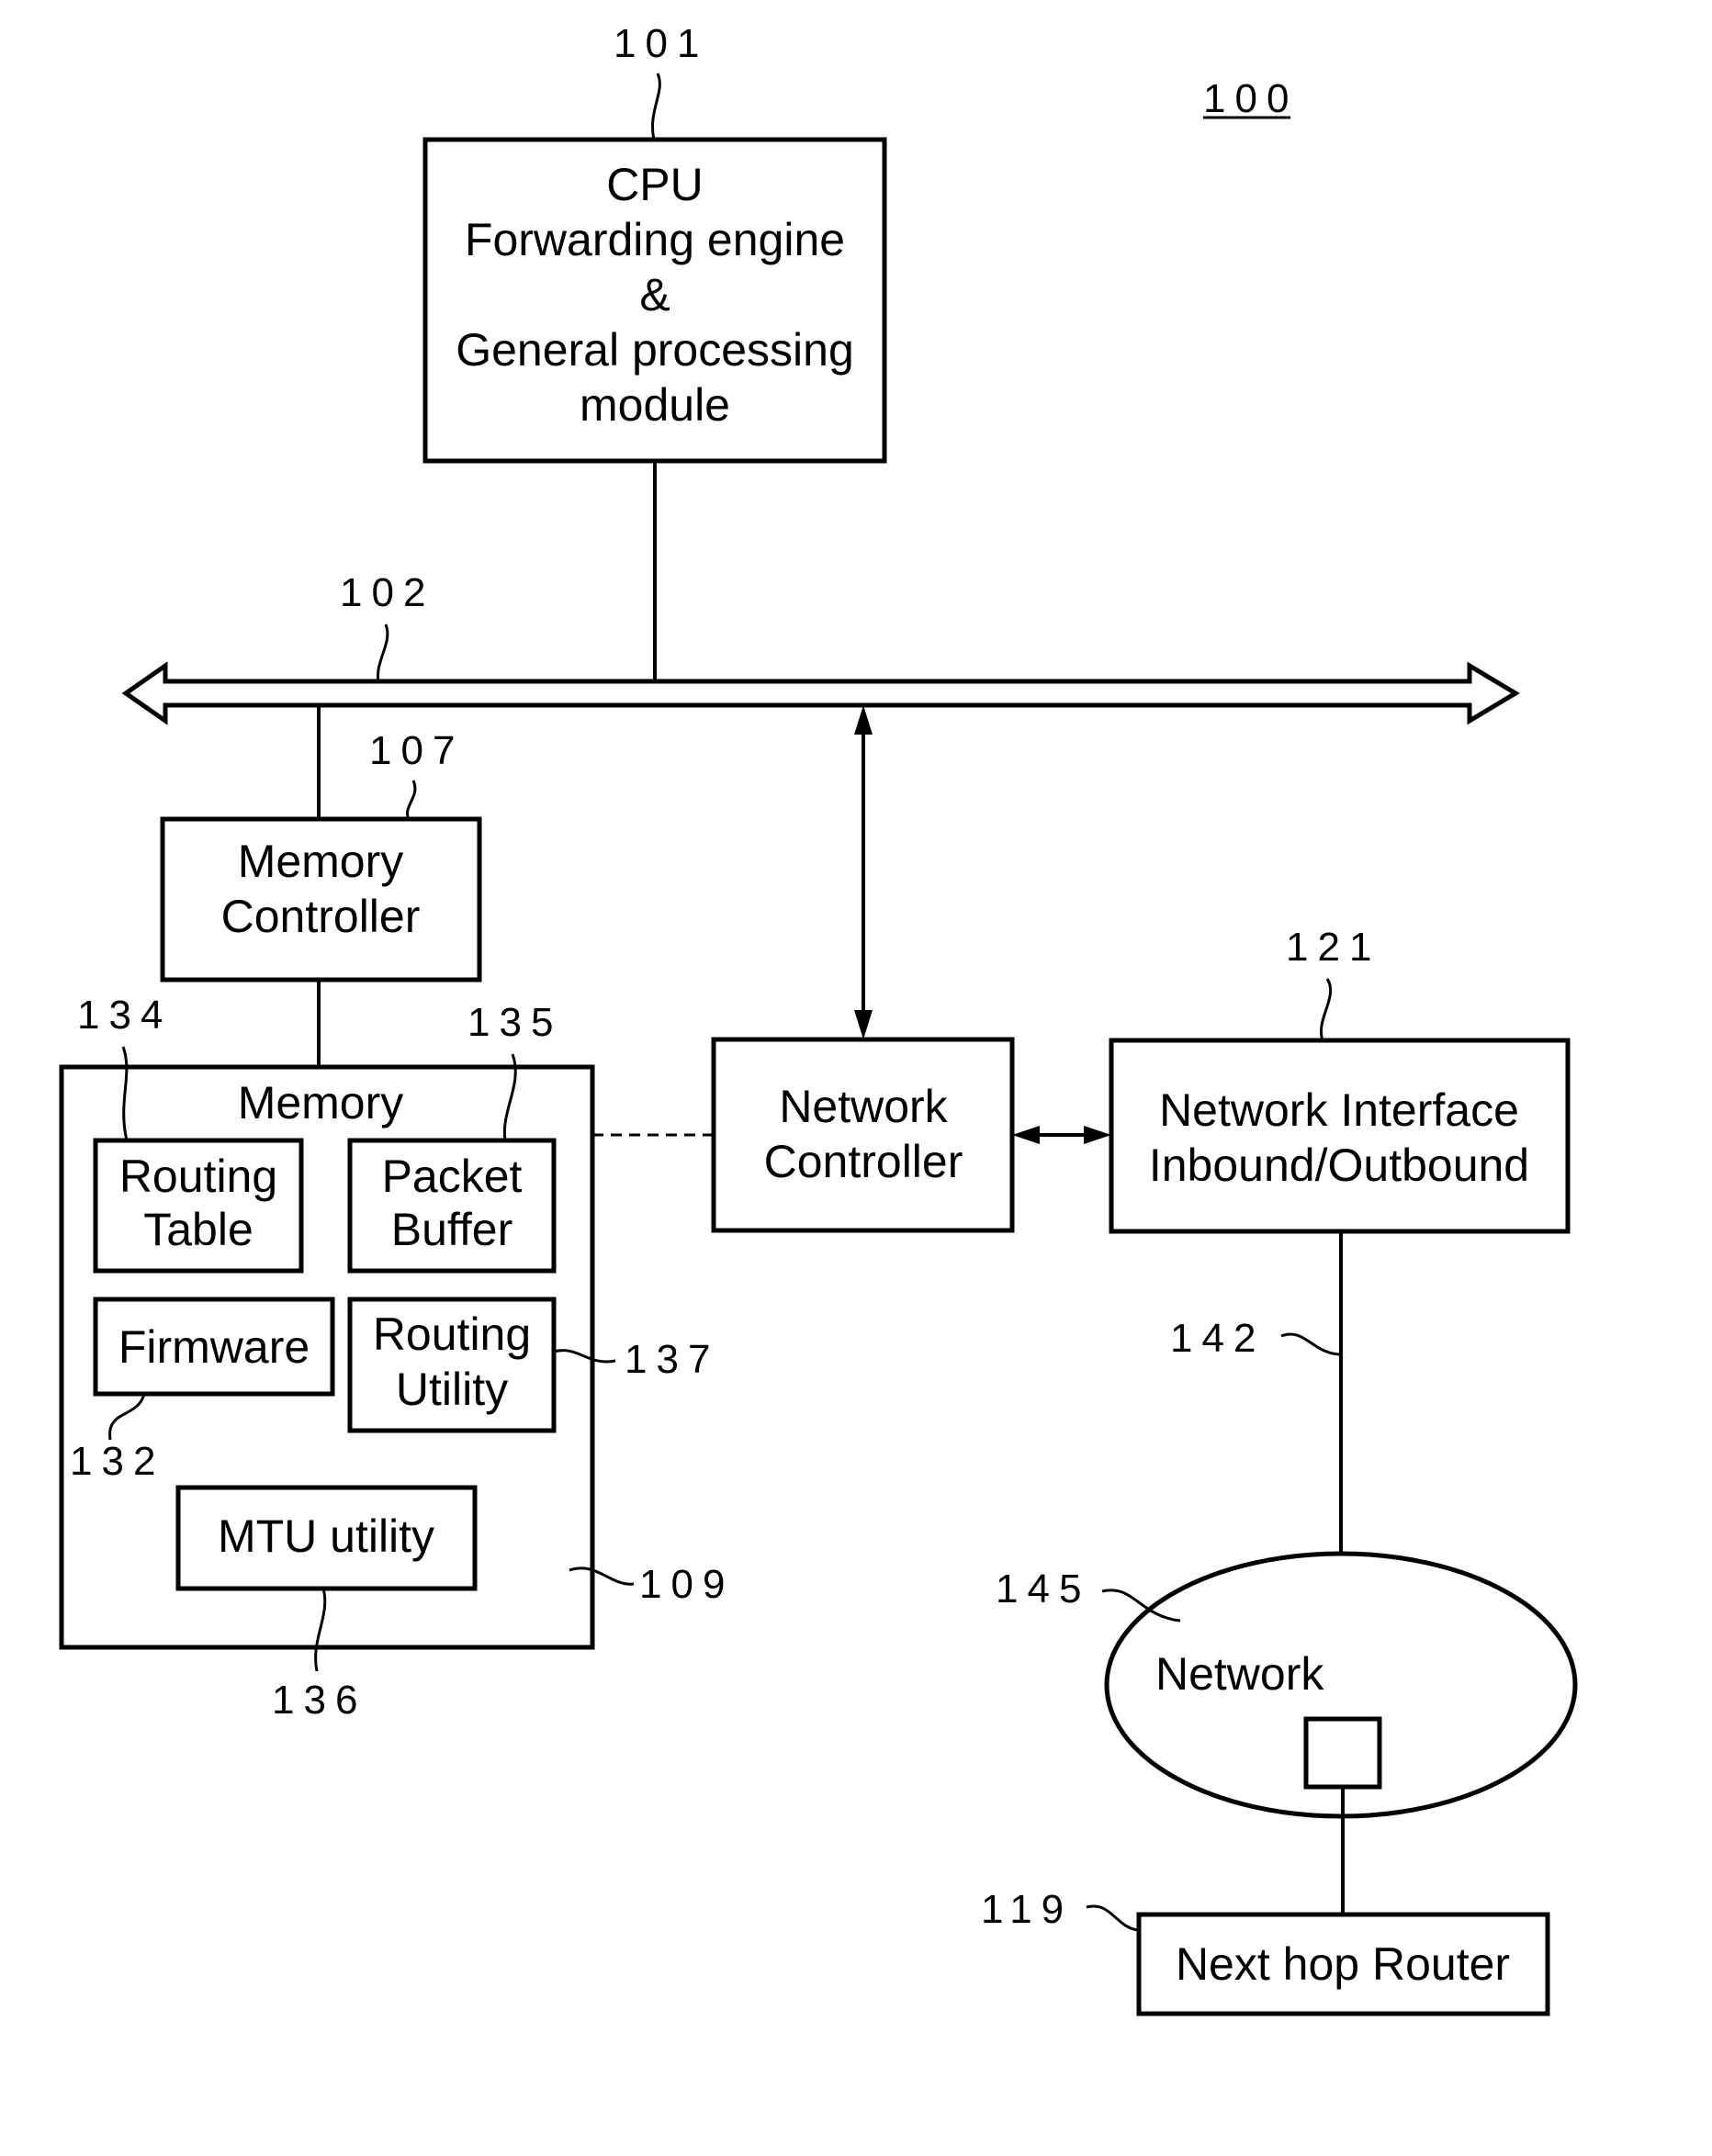  What do you see at coordinates (319, 1700) in the screenshot?
I see `ref-136: 136` at bounding box center [319, 1700].